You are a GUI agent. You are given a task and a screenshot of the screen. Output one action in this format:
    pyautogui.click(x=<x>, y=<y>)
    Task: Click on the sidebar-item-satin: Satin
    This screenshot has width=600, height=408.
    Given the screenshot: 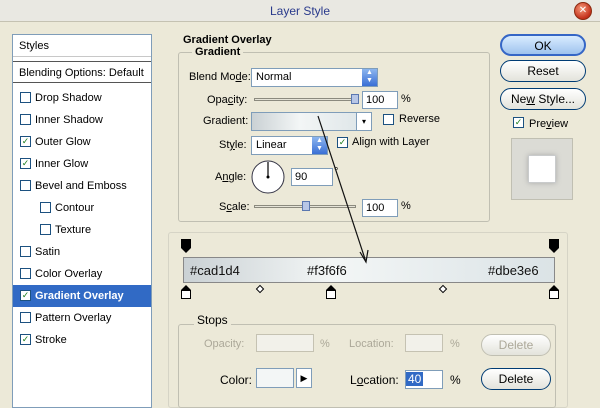 What is the action you would take?
    pyautogui.click(x=82, y=252)
    